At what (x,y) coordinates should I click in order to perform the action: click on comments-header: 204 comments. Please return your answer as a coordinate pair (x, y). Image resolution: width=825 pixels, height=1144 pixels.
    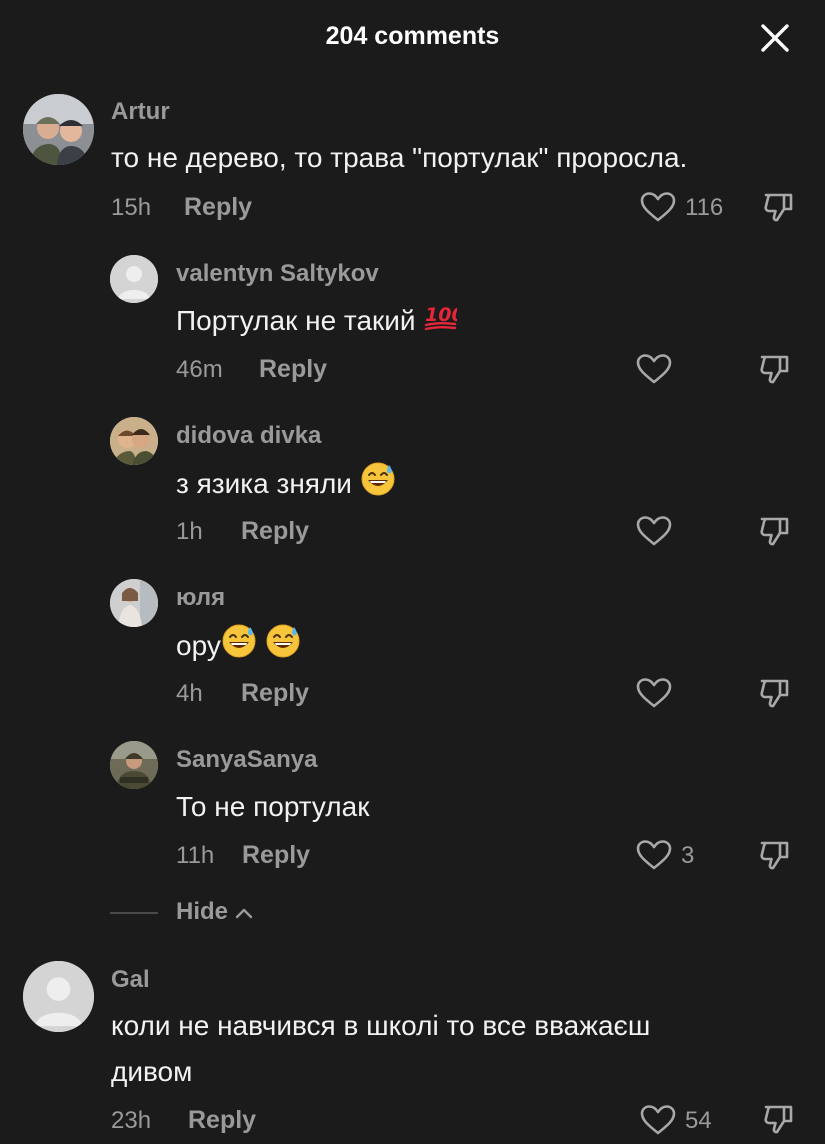
    Looking at the image, I should click on (412, 37).